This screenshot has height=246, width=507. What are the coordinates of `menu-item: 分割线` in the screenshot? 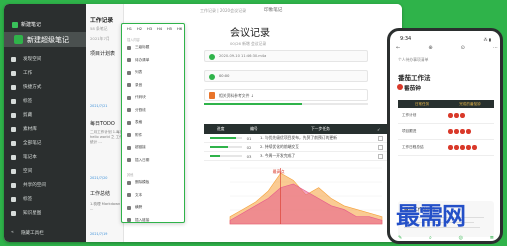 It's located at (136, 110).